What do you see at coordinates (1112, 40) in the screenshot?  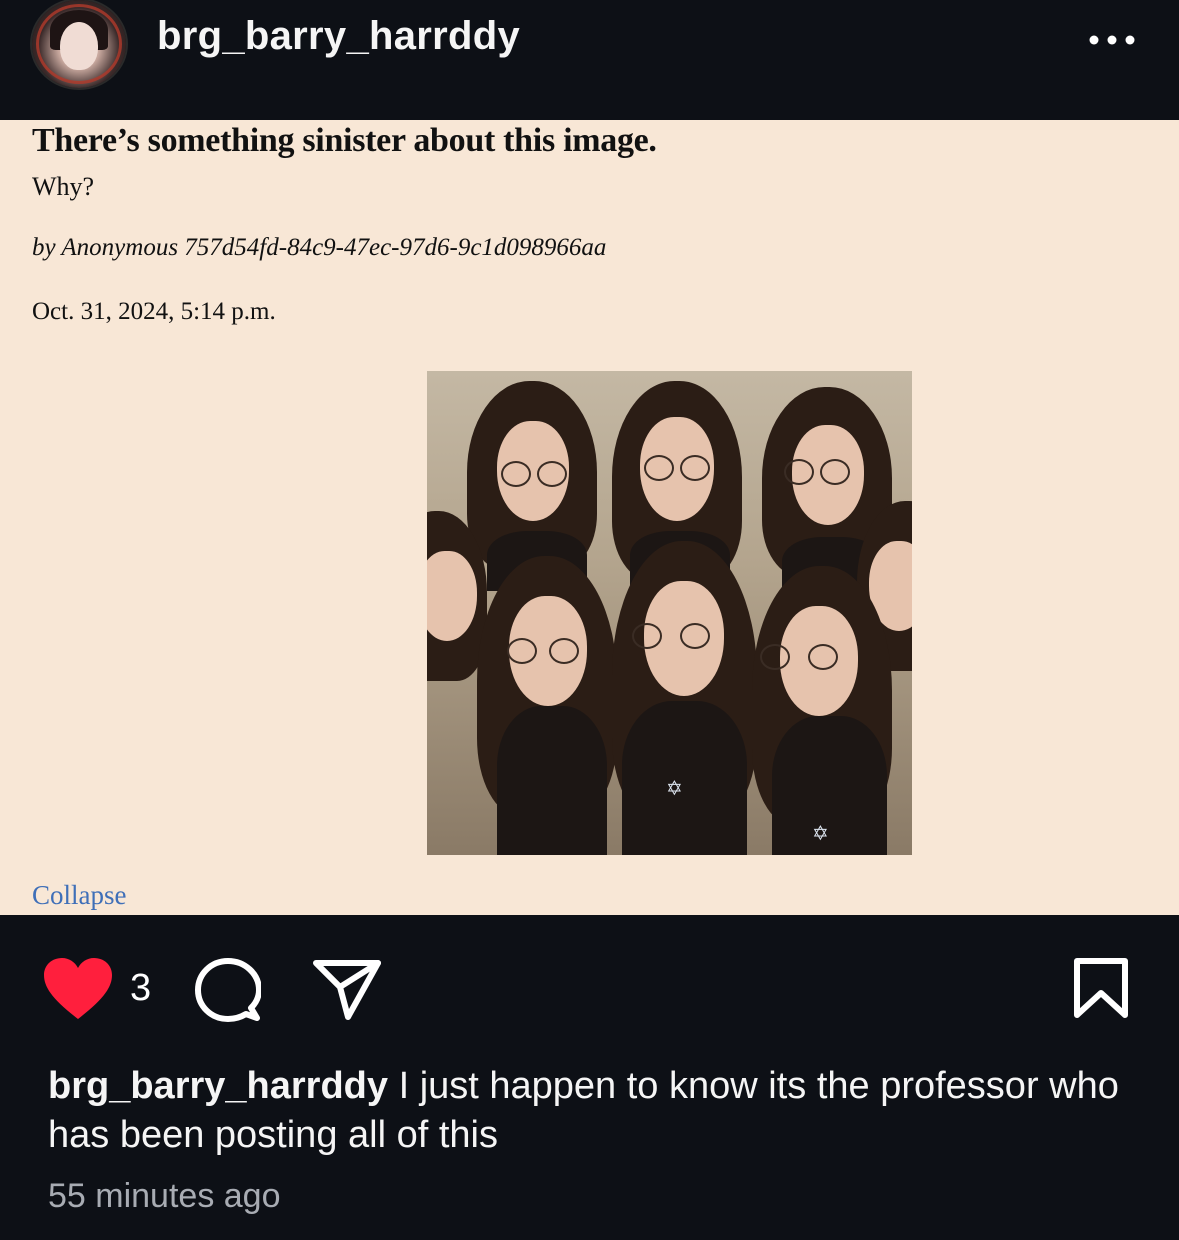 I see `ellipsis-icon` at bounding box center [1112, 40].